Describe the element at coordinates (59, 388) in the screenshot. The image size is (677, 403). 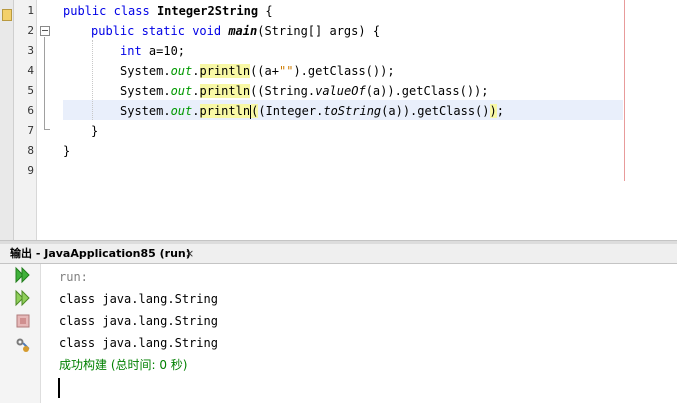
I see `output-caret` at that location.